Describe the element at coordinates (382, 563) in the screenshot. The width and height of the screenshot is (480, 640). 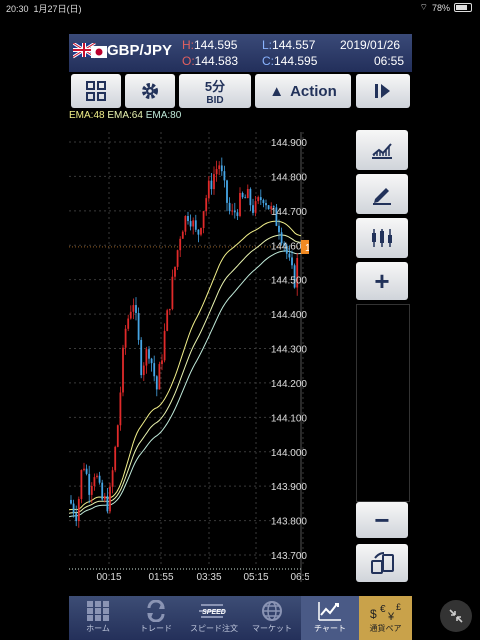
I see `rotate-button` at that location.